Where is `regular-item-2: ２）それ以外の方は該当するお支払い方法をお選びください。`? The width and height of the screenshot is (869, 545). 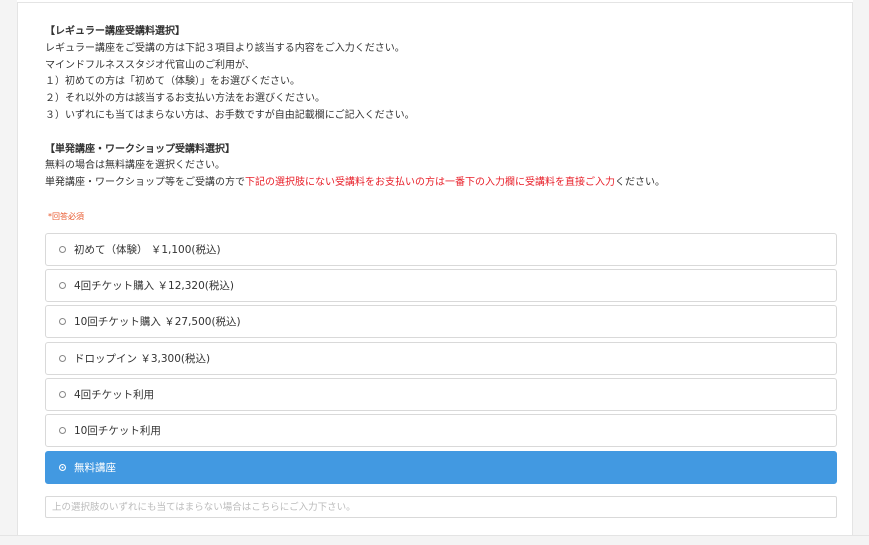 regular-item-2: ２）それ以外の方は該当するお支払い方法をお選びください。 is located at coordinates (185, 99).